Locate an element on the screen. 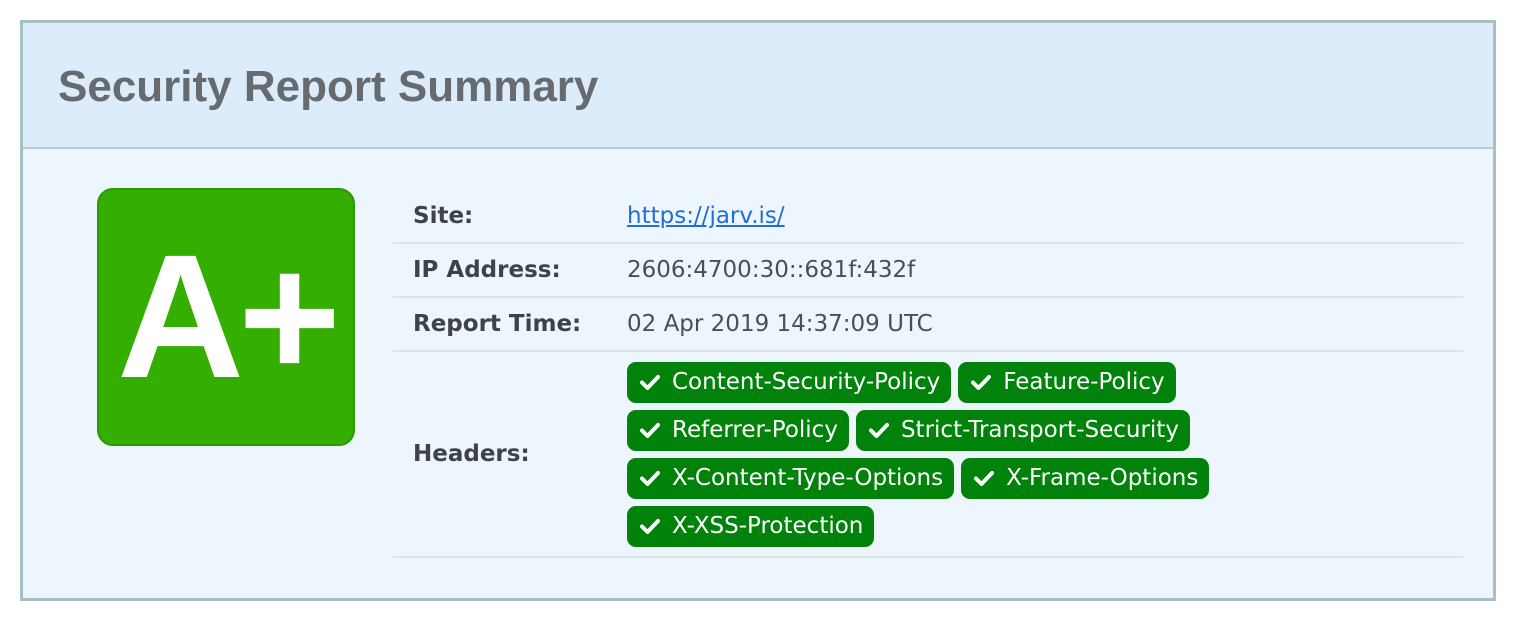 Image resolution: width=1514 pixels, height=618 pixels. header-badge-label: Feature-Policy is located at coordinates (1084, 382).